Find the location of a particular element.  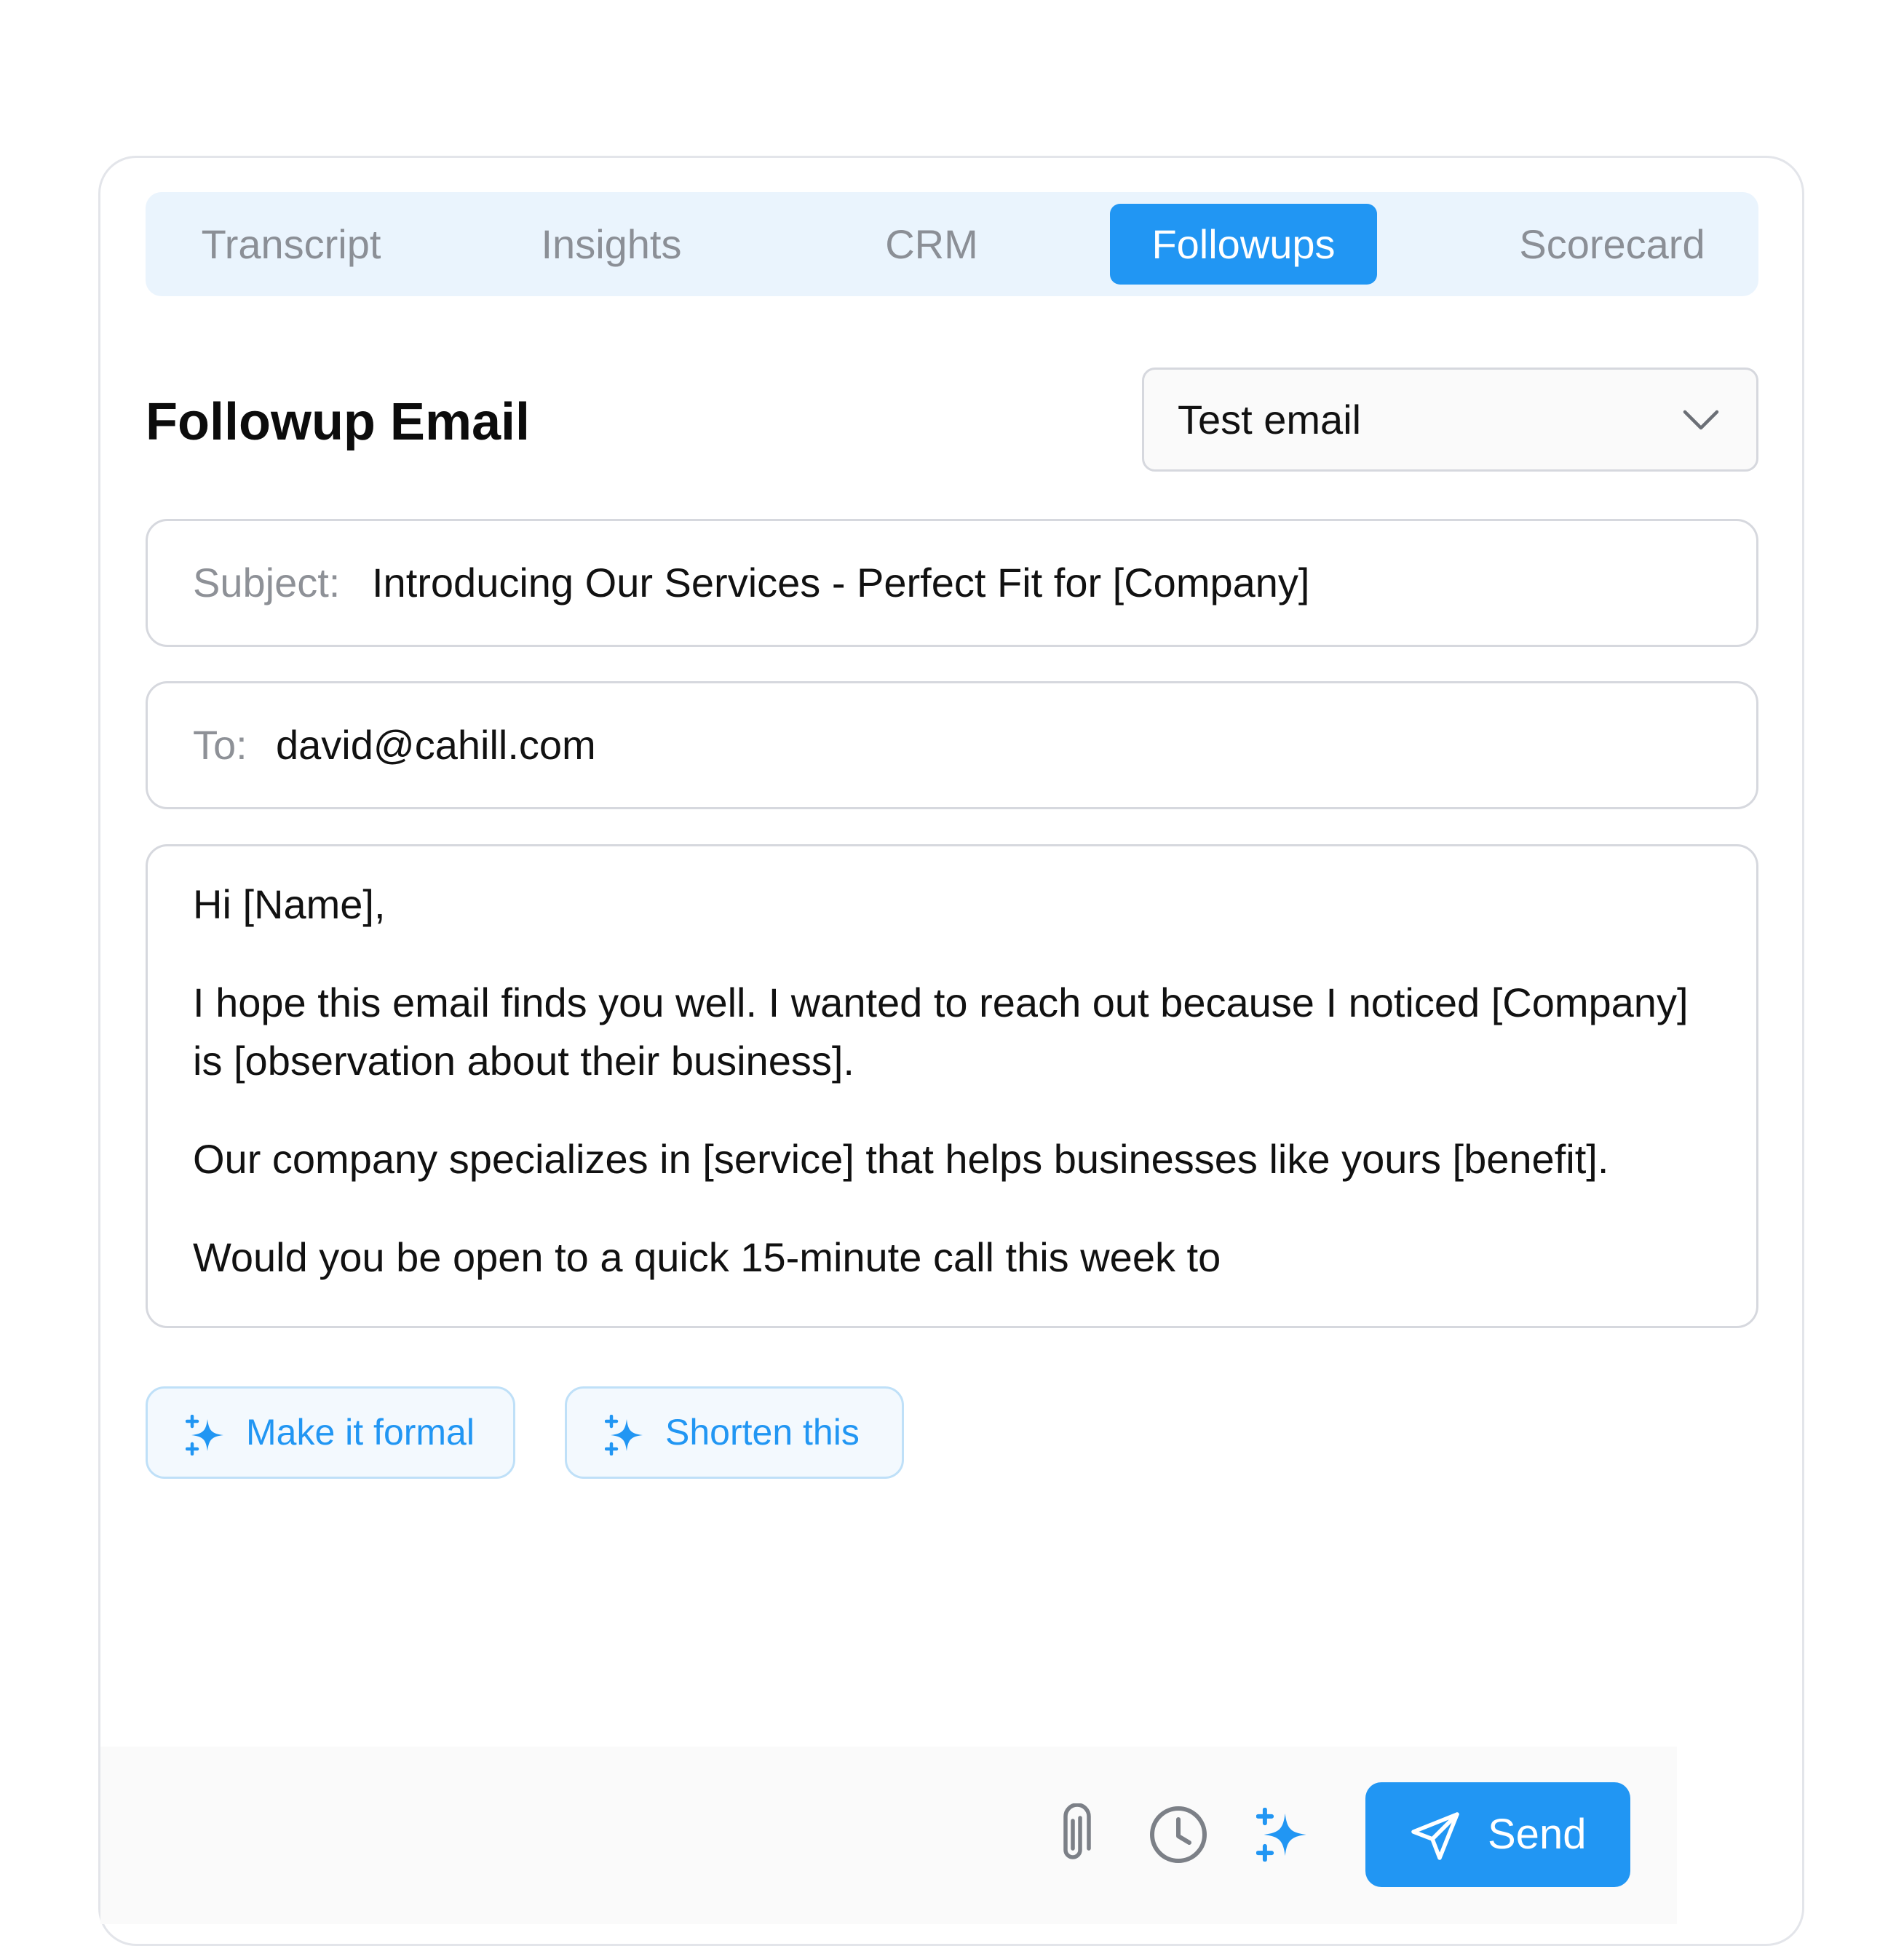

tab-insights: Insights is located at coordinates (611, 244).